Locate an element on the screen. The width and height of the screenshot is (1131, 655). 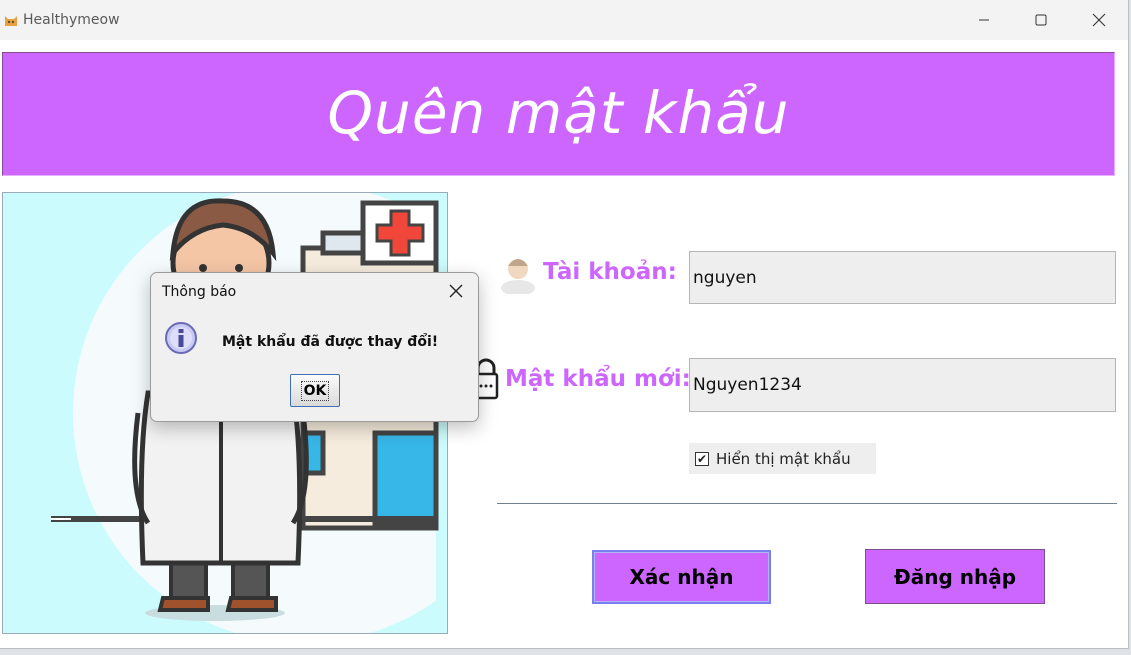
cat-app-icon is located at coordinates (11, 21).